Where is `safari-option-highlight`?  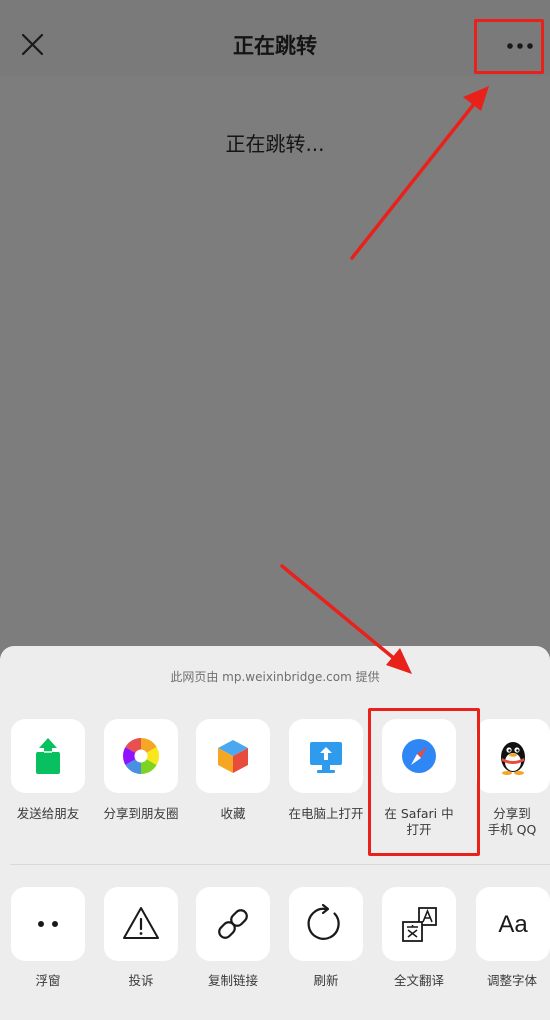
safari-option-highlight is located at coordinates (424, 782).